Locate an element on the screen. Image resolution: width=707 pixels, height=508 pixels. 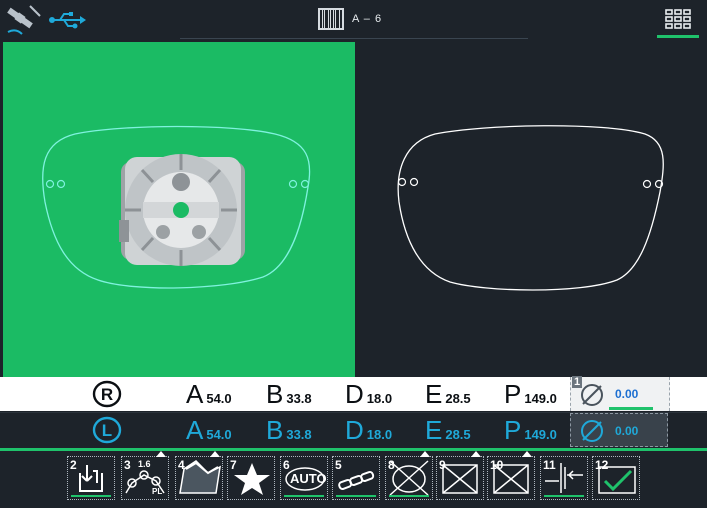
crossed-lens-icon is located at coordinates (409, 478).